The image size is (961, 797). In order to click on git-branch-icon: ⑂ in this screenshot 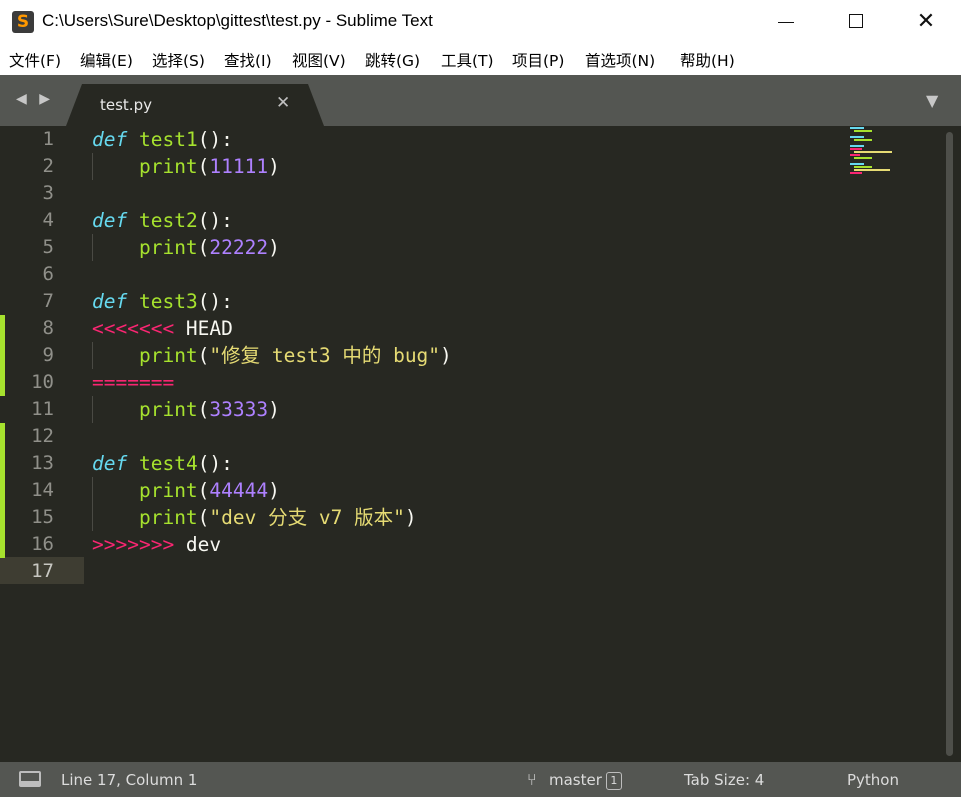, I will do `click(532, 779)`.